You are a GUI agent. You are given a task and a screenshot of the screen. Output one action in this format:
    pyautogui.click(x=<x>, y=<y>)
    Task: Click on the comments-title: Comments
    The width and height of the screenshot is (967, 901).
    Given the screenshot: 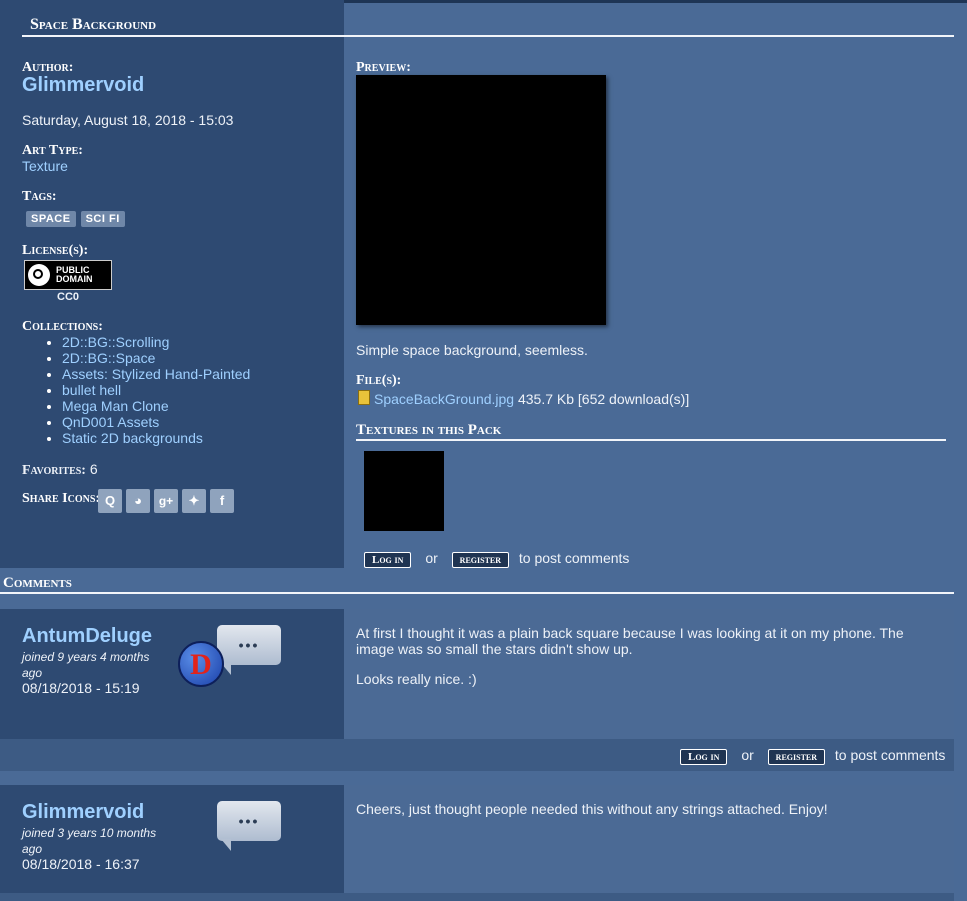 What is the action you would take?
    pyautogui.click(x=37, y=583)
    